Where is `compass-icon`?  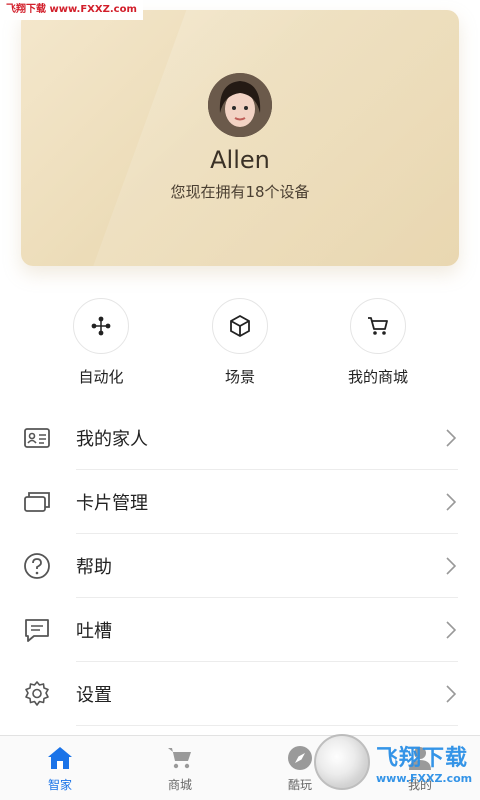 compass-icon is located at coordinates (300, 758).